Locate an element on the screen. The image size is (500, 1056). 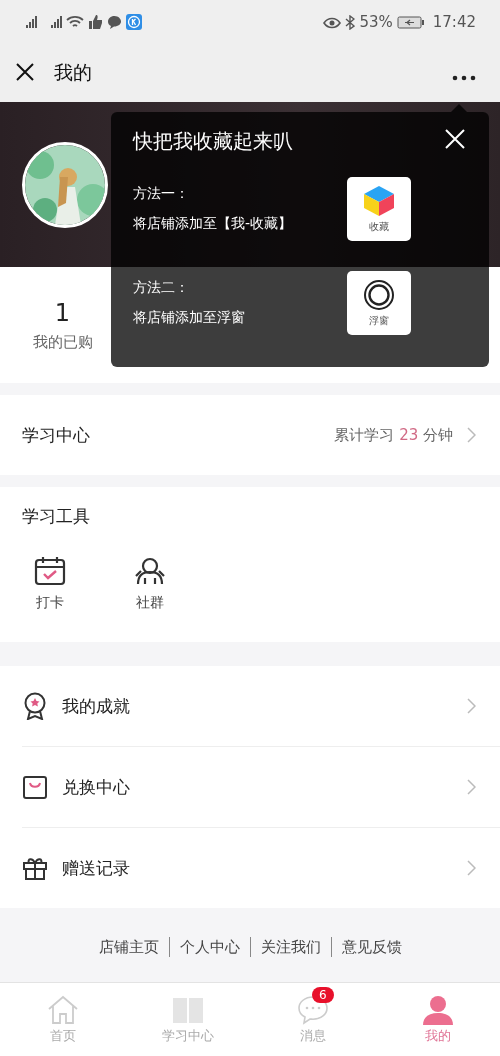
popup-title: 快把我收藏起来叭 is located at coordinates (213, 141).